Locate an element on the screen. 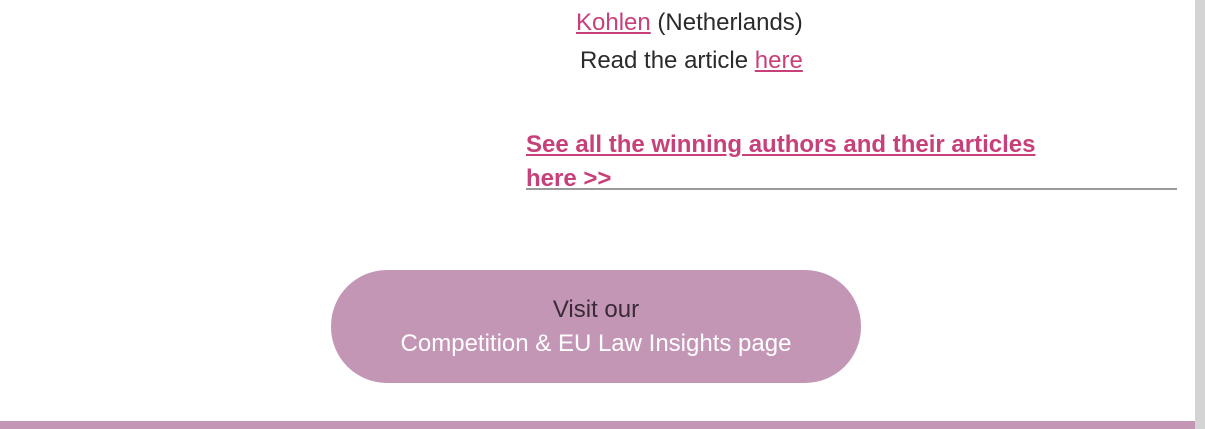 The height and width of the screenshot is (429, 1205). divider is located at coordinates (851, 189).